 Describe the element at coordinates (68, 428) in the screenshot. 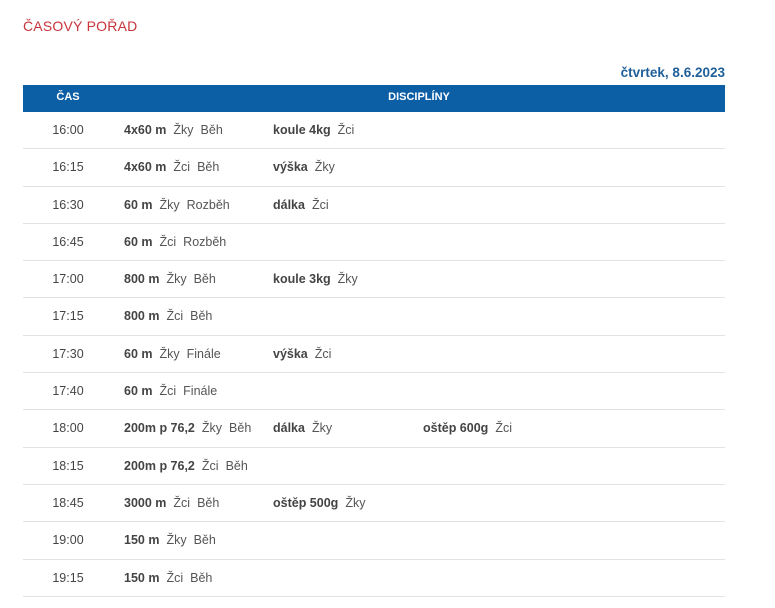

I see `row-time: 18:00` at that location.